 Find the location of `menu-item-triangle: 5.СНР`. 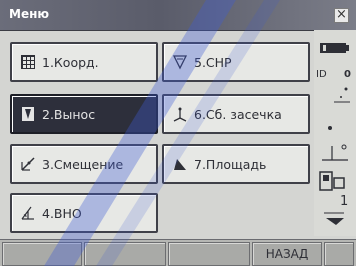

menu-item-triangle: 5.СНР is located at coordinates (236, 62).